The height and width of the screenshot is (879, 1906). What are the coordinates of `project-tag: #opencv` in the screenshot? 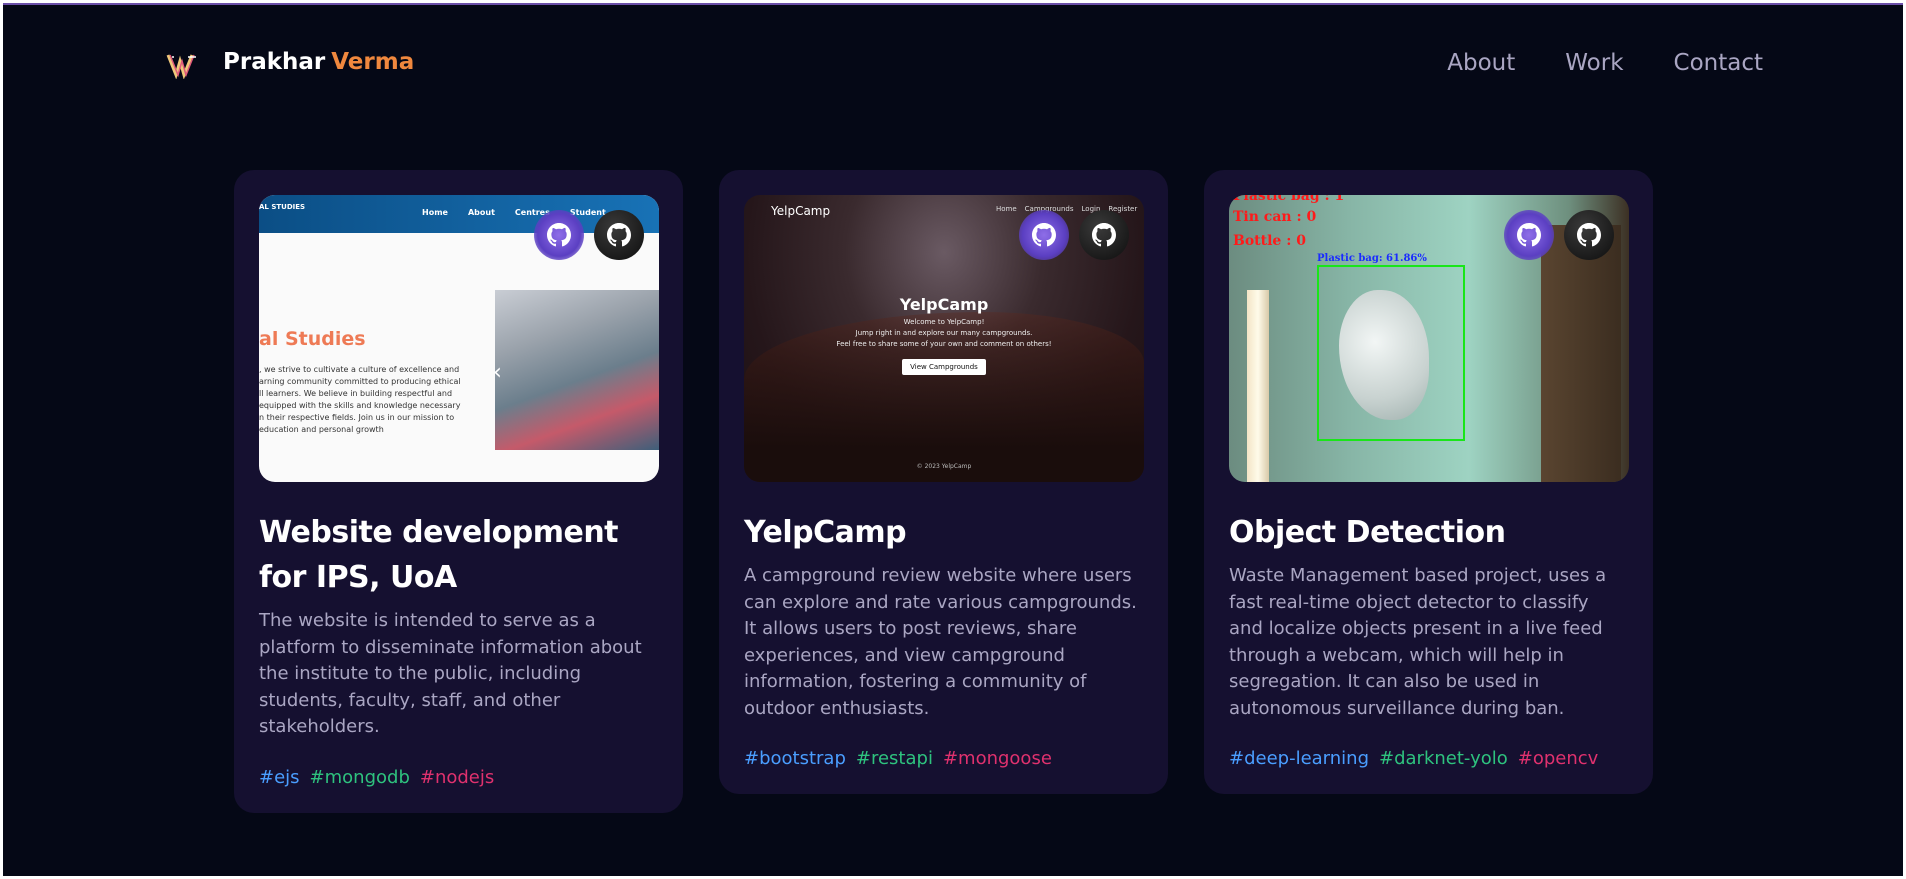 It's located at (1558, 758).